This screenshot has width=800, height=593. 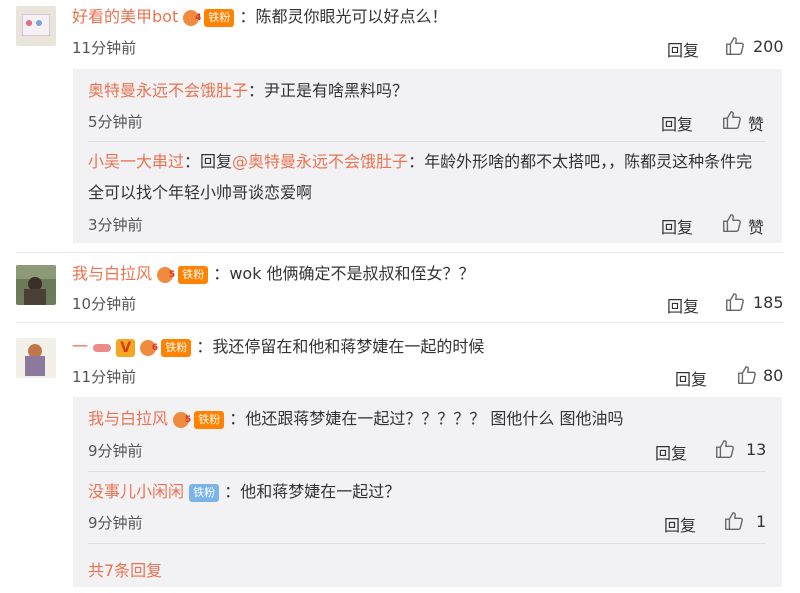 I want to click on fan-level-icon: 4, so click(x=192, y=17).